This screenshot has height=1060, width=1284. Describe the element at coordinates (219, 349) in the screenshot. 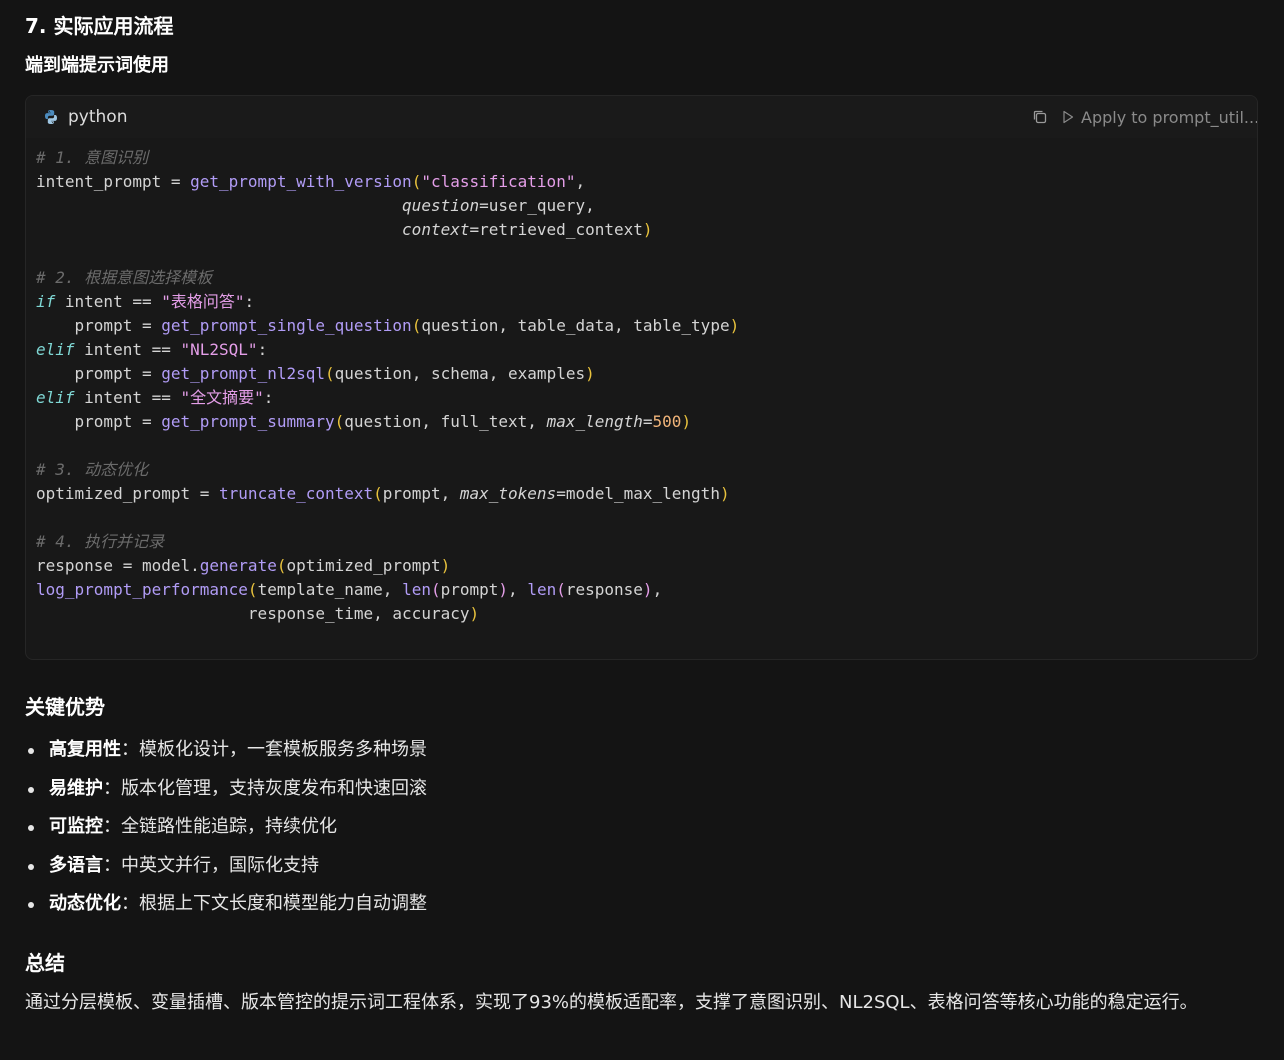

I see `code-token: "NL2SQL"` at that location.